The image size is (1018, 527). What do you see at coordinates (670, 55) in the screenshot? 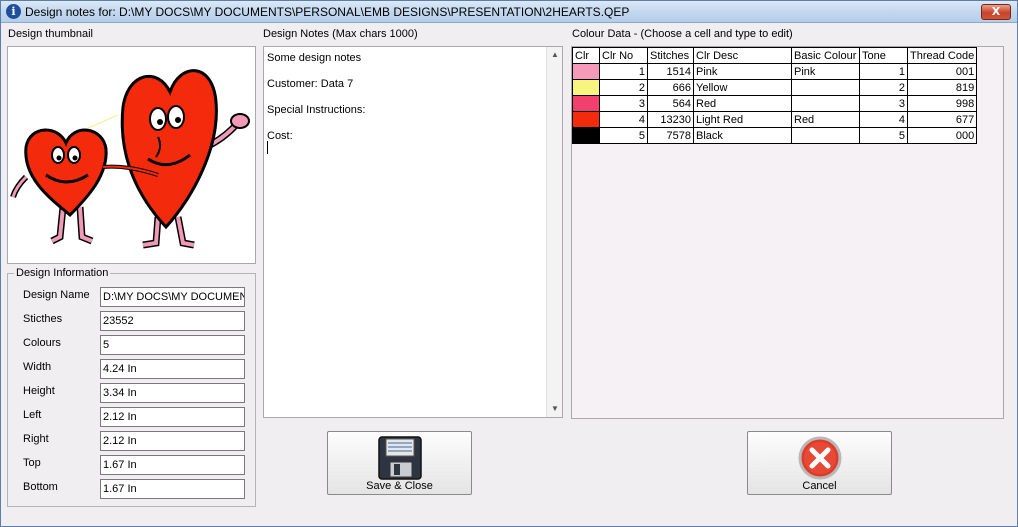
I see `header-stitches: Stitches` at bounding box center [670, 55].